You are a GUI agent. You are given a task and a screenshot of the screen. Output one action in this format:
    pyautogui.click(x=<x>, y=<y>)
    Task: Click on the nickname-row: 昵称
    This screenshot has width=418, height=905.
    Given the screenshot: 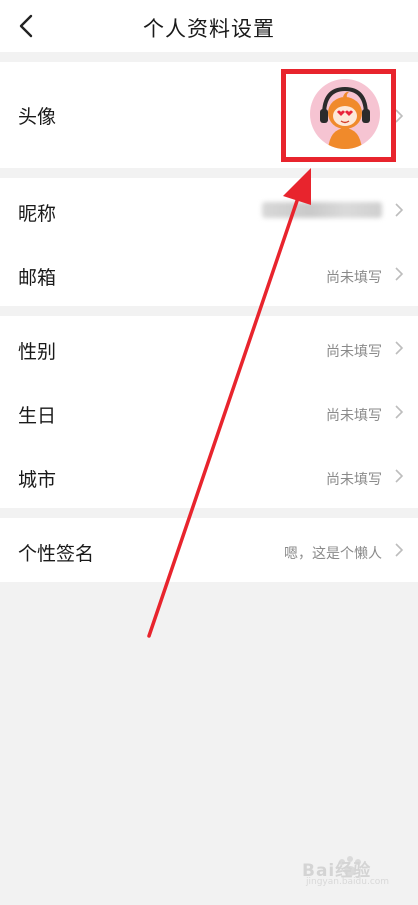 What is the action you would take?
    pyautogui.click(x=209, y=210)
    